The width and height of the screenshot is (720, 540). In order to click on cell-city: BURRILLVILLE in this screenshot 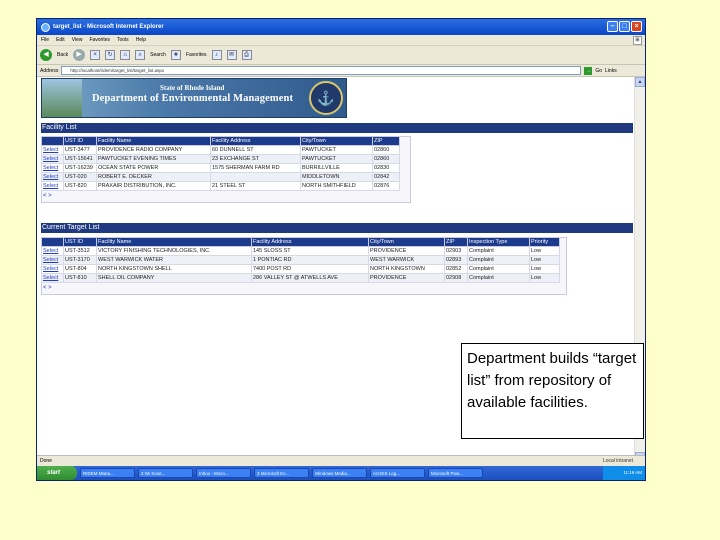, I will do `click(336, 168)`.